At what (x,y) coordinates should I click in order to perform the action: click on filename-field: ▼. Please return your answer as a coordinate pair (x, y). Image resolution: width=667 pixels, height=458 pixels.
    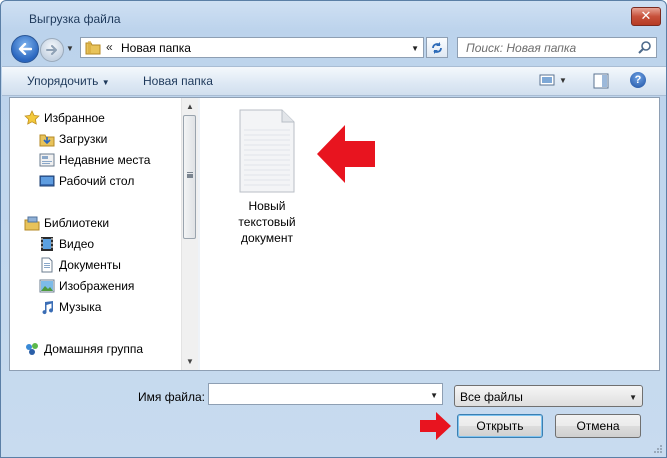
    Looking at the image, I should click on (325, 394).